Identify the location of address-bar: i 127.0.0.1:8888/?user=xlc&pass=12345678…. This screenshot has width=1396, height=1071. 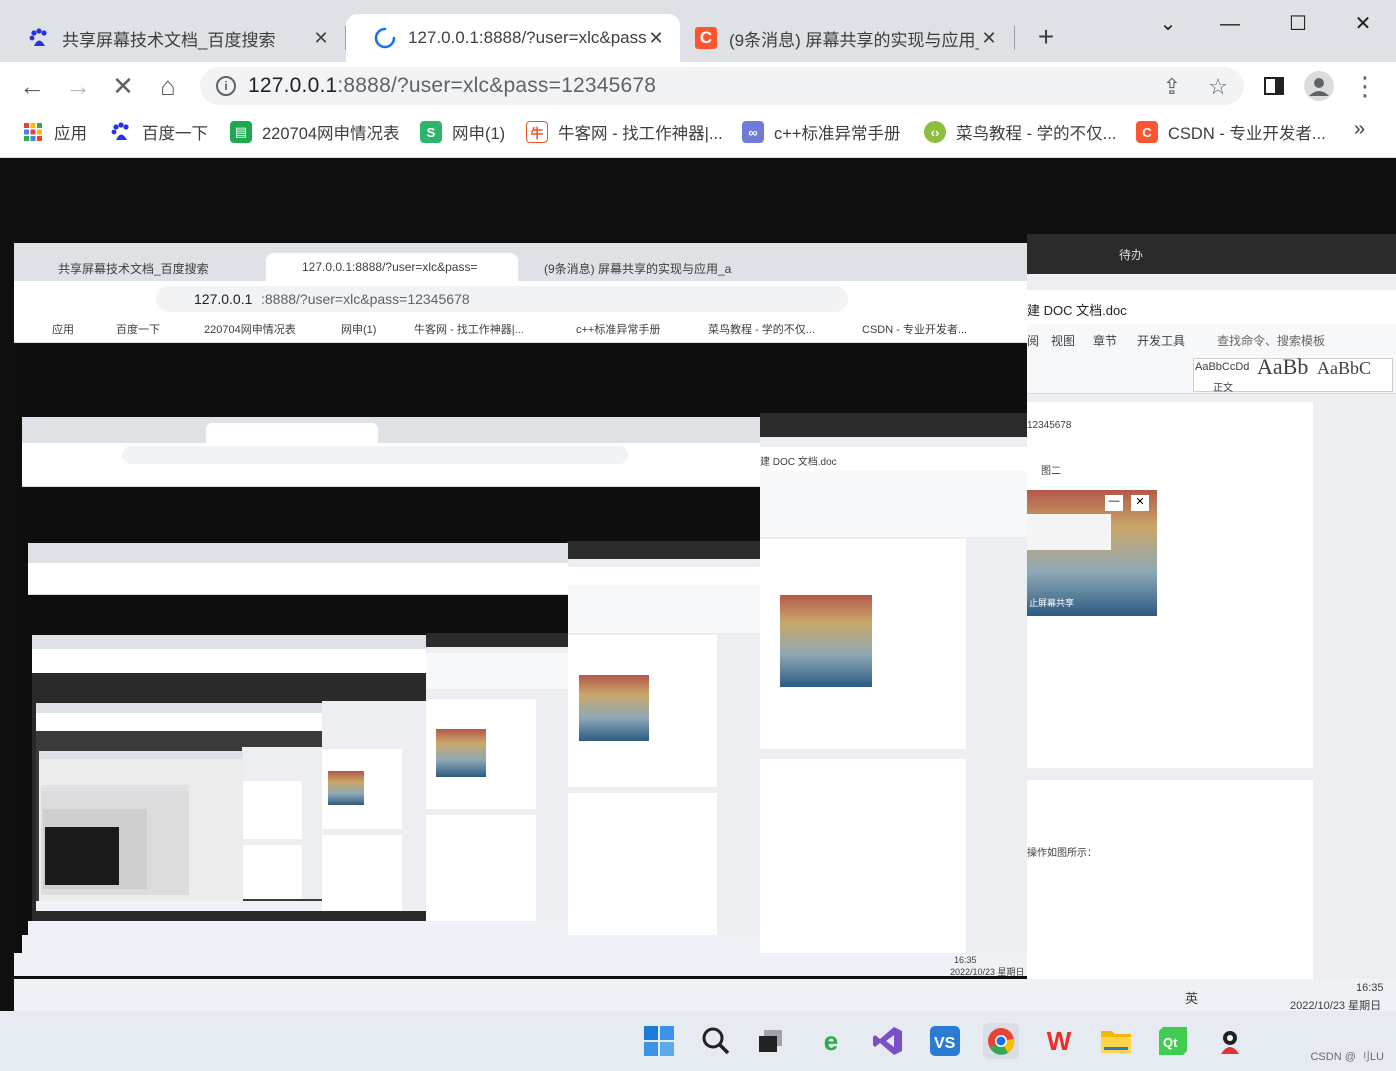
(722, 86).